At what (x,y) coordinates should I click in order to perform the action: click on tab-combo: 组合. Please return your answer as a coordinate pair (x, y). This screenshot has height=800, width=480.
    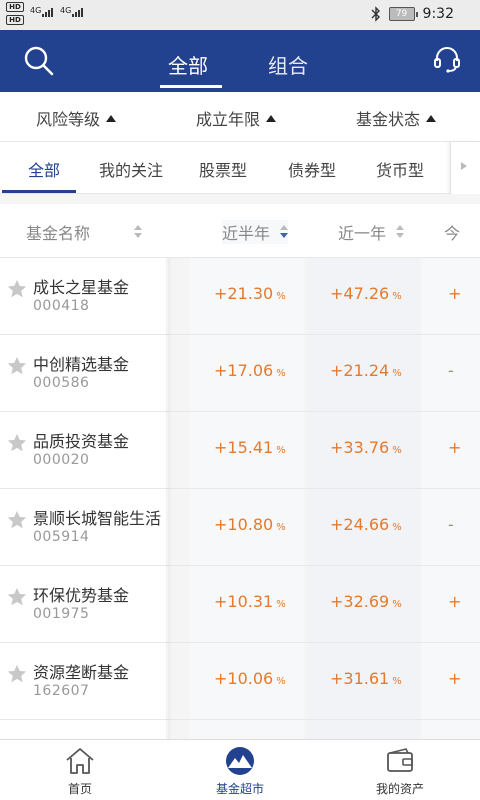
    Looking at the image, I should click on (288, 67).